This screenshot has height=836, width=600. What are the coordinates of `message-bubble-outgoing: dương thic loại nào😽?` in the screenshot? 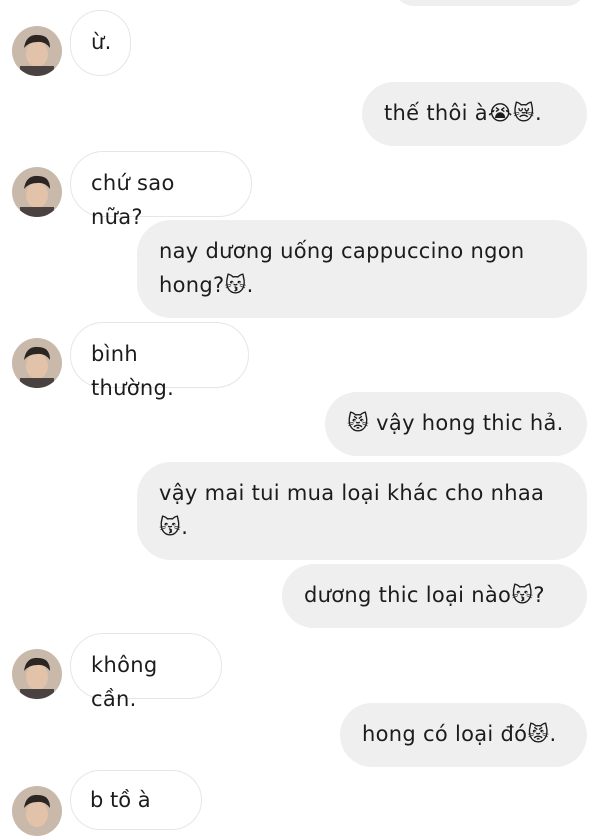 It's located at (434, 596).